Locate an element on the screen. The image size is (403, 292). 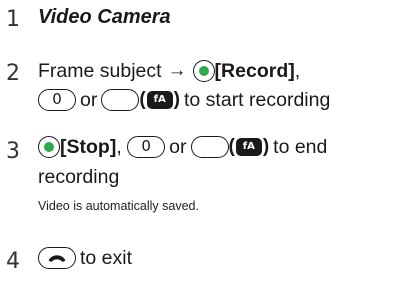
step-1-line: Video Camera is located at coordinates (104, 17).